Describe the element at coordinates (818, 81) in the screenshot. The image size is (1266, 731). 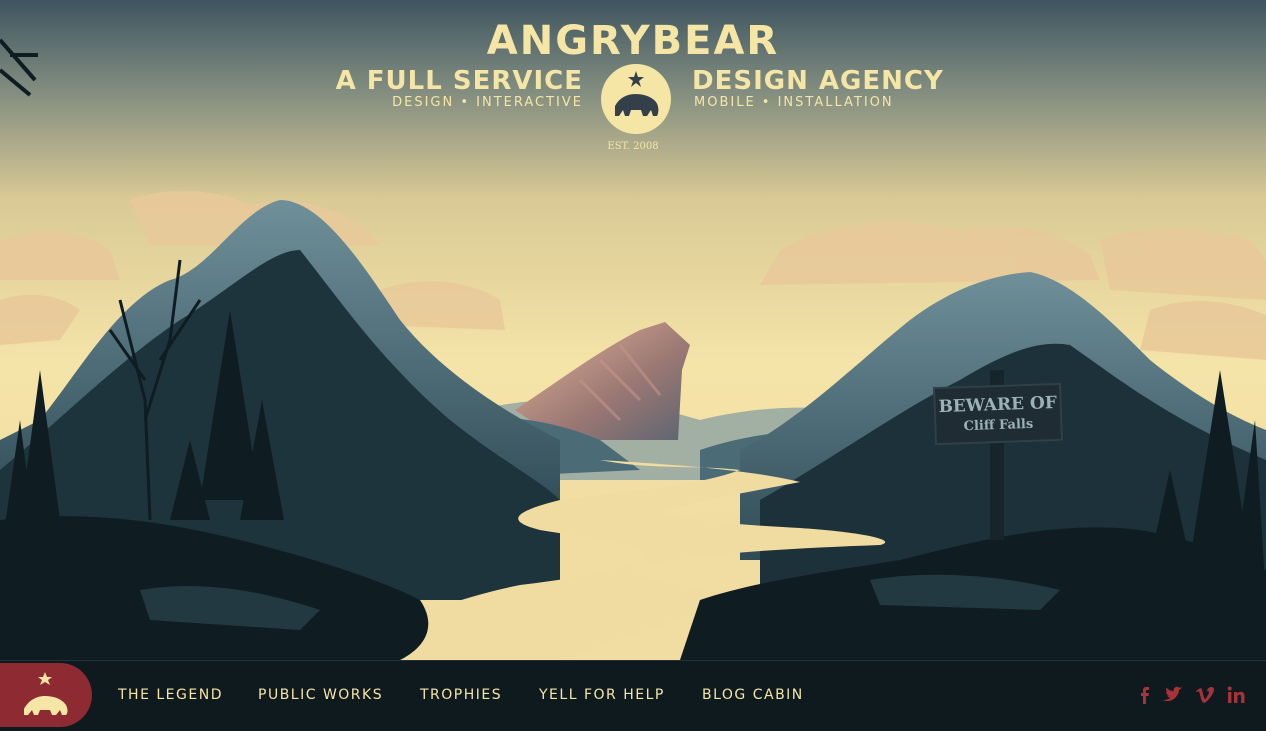
I see `tagline-right: DESIGN AGENCY` at that location.